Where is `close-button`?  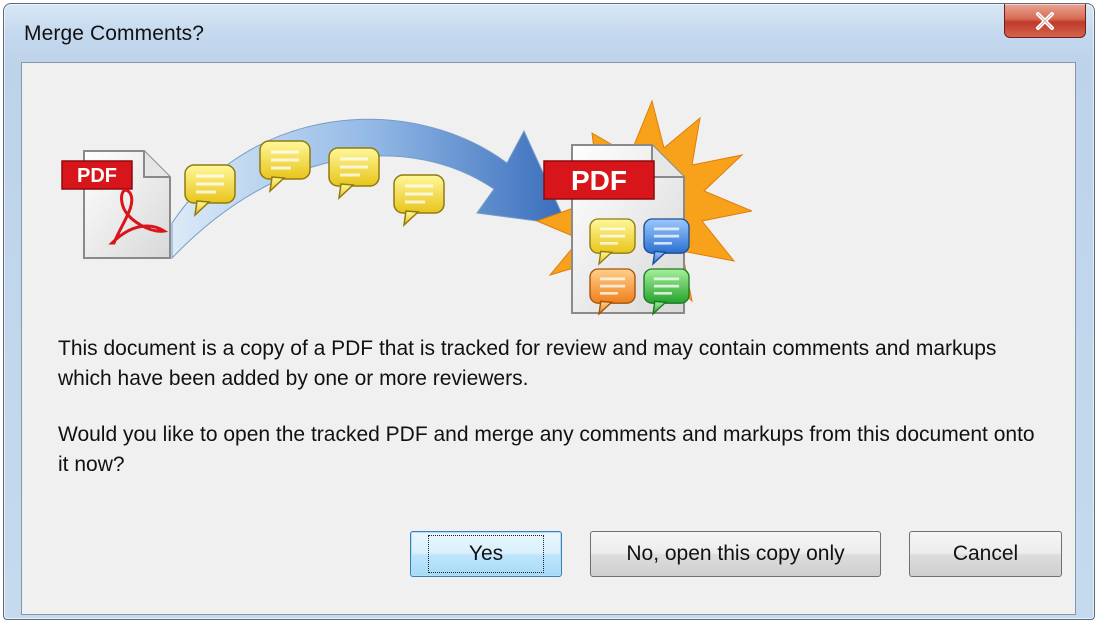
close-button is located at coordinates (1045, 21).